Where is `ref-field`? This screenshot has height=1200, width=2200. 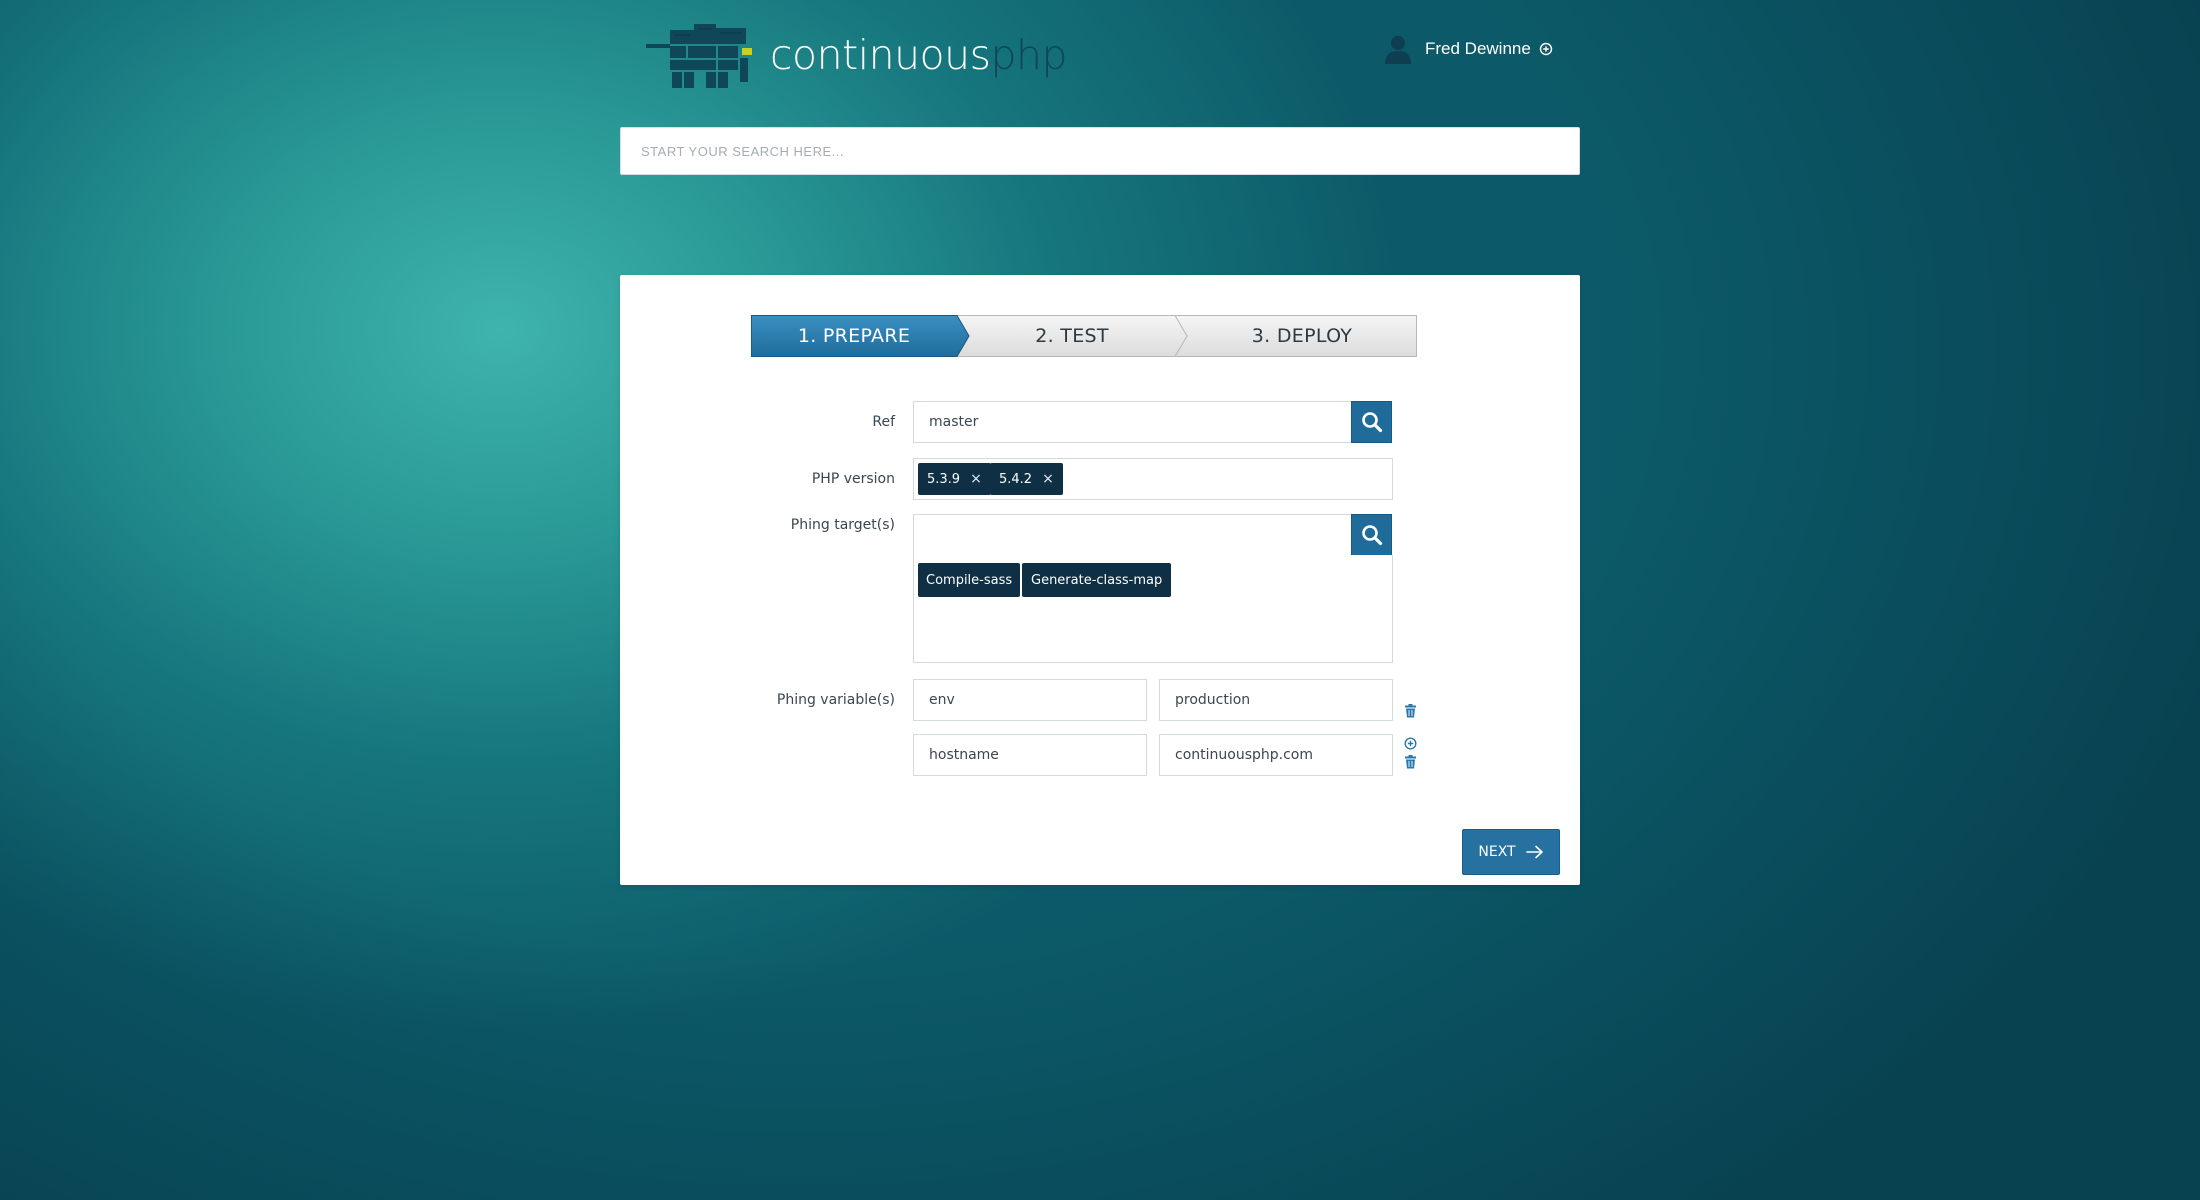 ref-field is located at coordinates (1132, 422).